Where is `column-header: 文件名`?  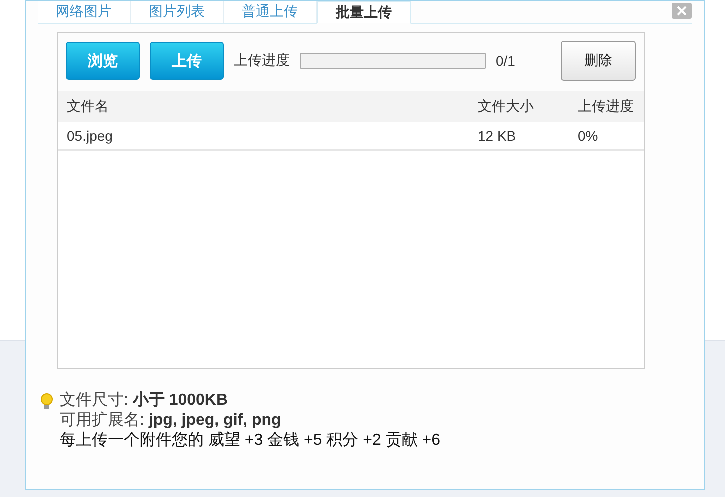
column-header: 文件名 is located at coordinates (88, 107).